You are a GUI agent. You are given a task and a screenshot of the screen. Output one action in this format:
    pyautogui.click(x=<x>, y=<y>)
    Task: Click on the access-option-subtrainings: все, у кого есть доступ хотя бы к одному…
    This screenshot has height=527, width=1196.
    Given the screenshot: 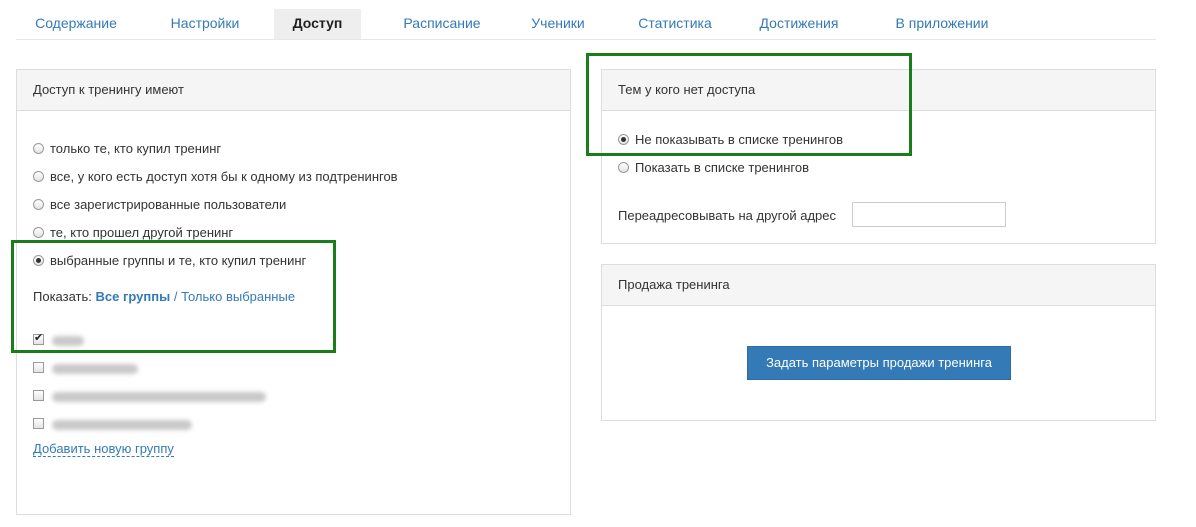 What is the action you would take?
    pyautogui.click(x=215, y=176)
    